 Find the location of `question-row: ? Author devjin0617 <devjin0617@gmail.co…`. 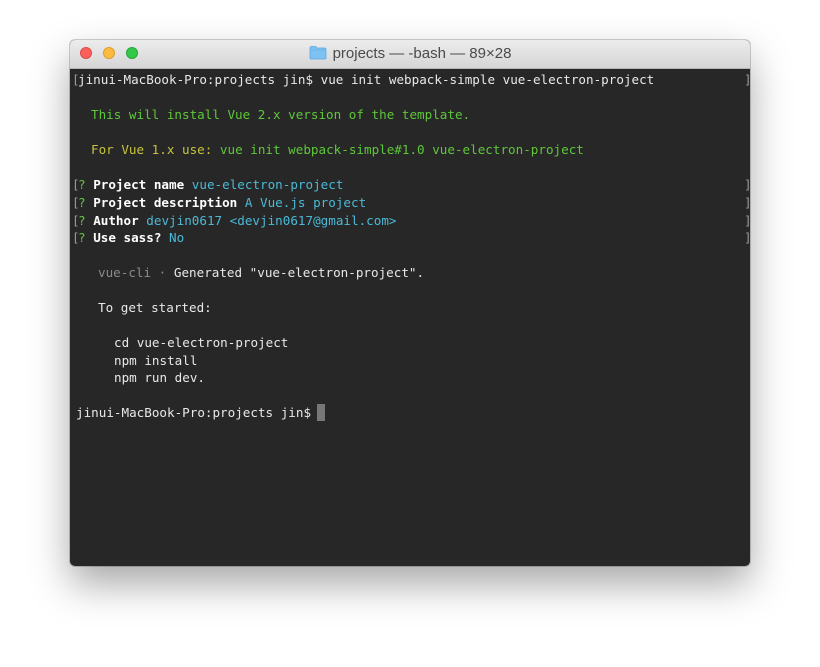

question-row: ? Author devjin0617 <devjin0617@gmail.co… is located at coordinates (237, 221).